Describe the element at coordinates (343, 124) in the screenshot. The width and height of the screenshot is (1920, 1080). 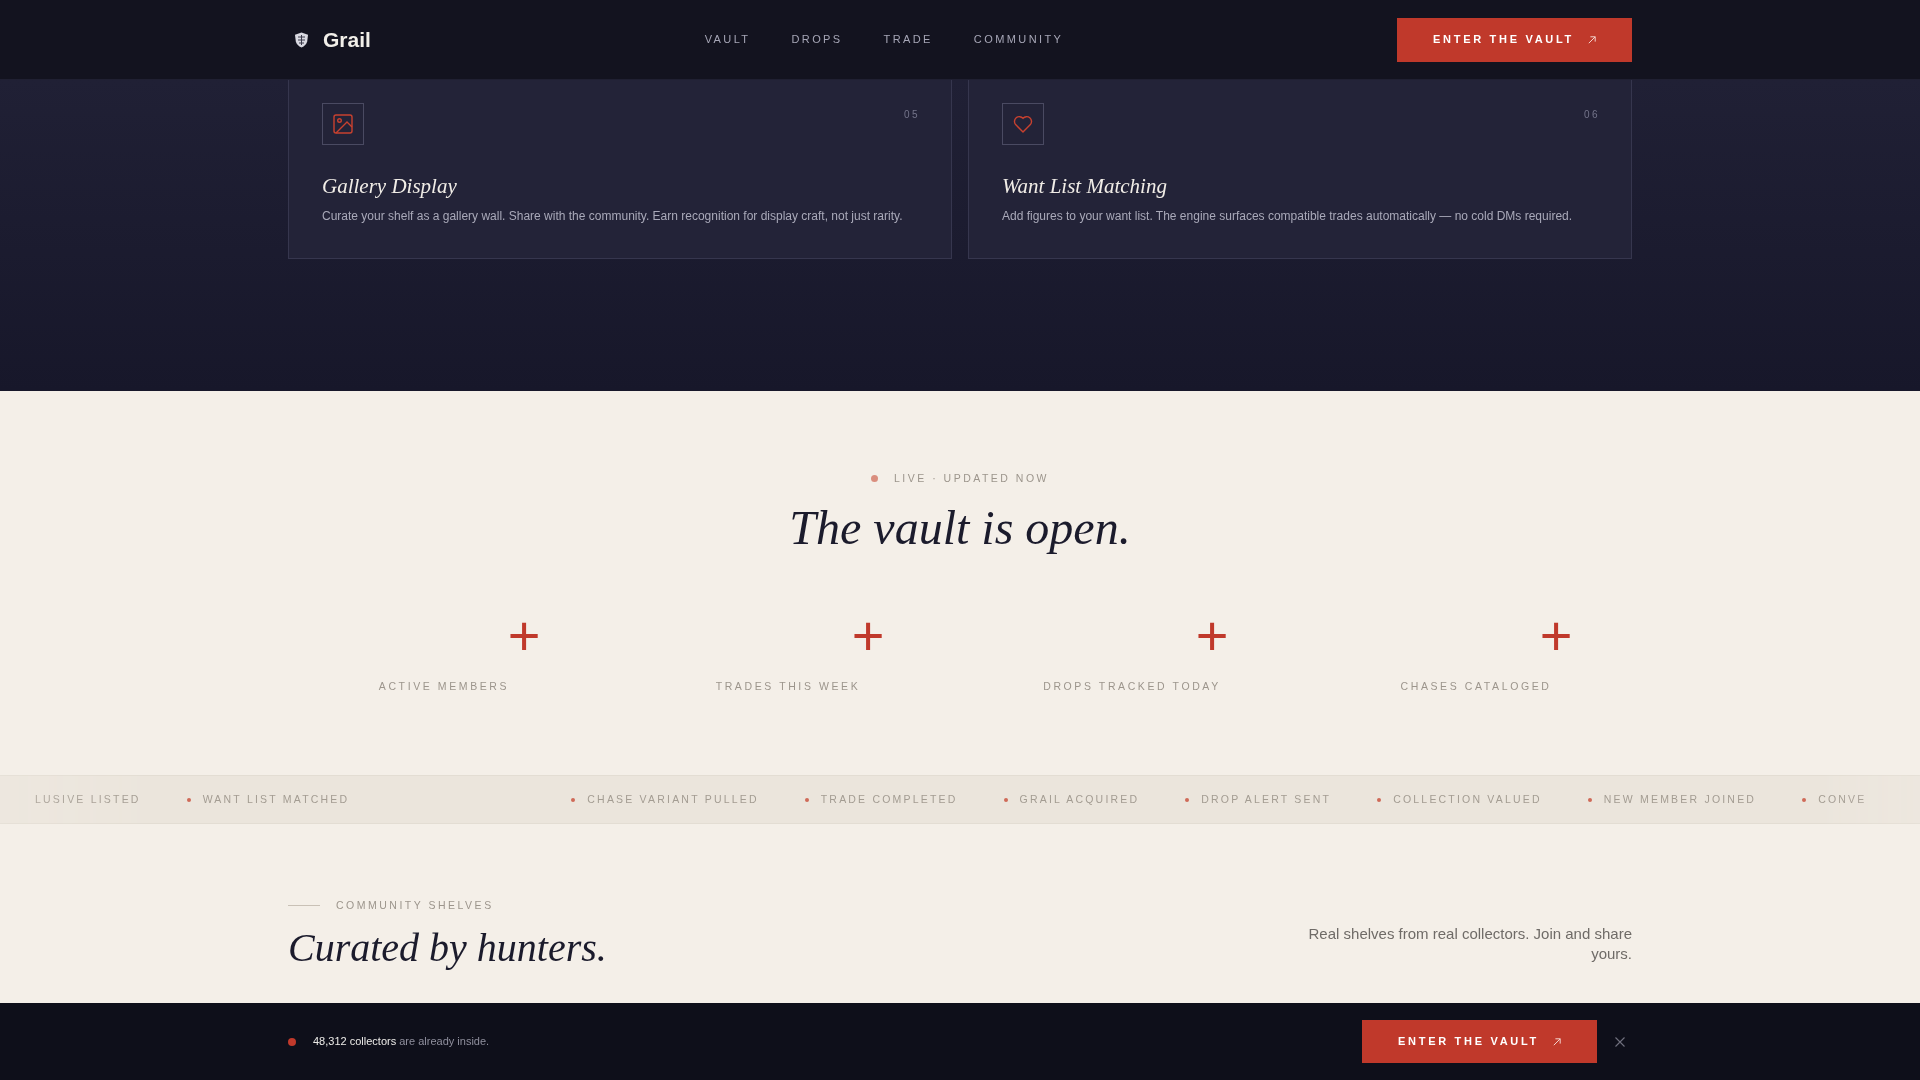
I see `image-icon` at that location.